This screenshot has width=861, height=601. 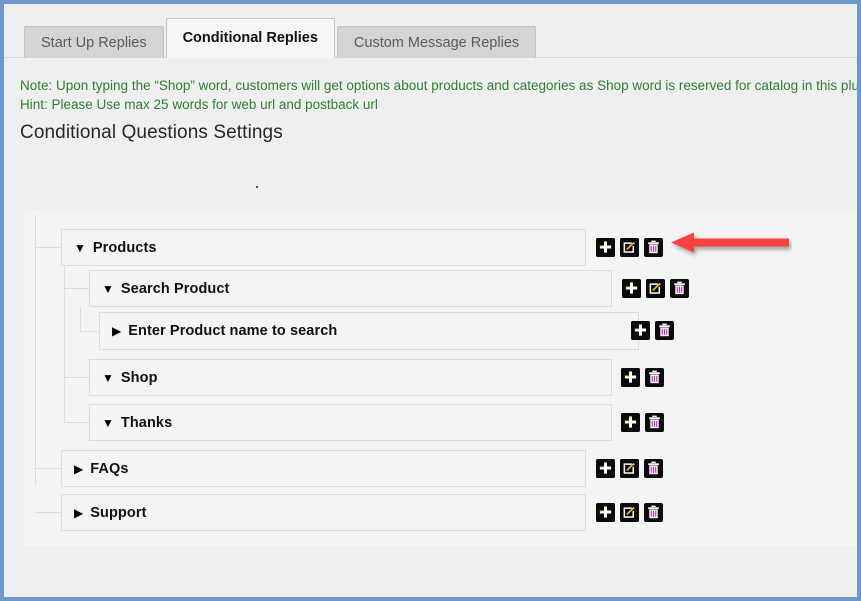 I want to click on tree-node-label: Shop, so click(x=139, y=377).